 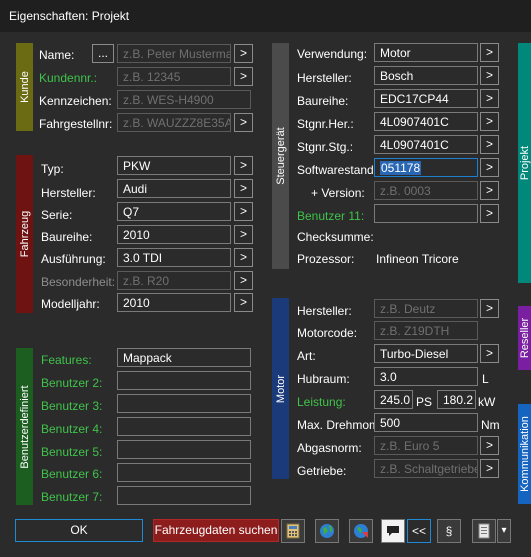 I want to click on typ-field: PKW, so click(x=174, y=165).